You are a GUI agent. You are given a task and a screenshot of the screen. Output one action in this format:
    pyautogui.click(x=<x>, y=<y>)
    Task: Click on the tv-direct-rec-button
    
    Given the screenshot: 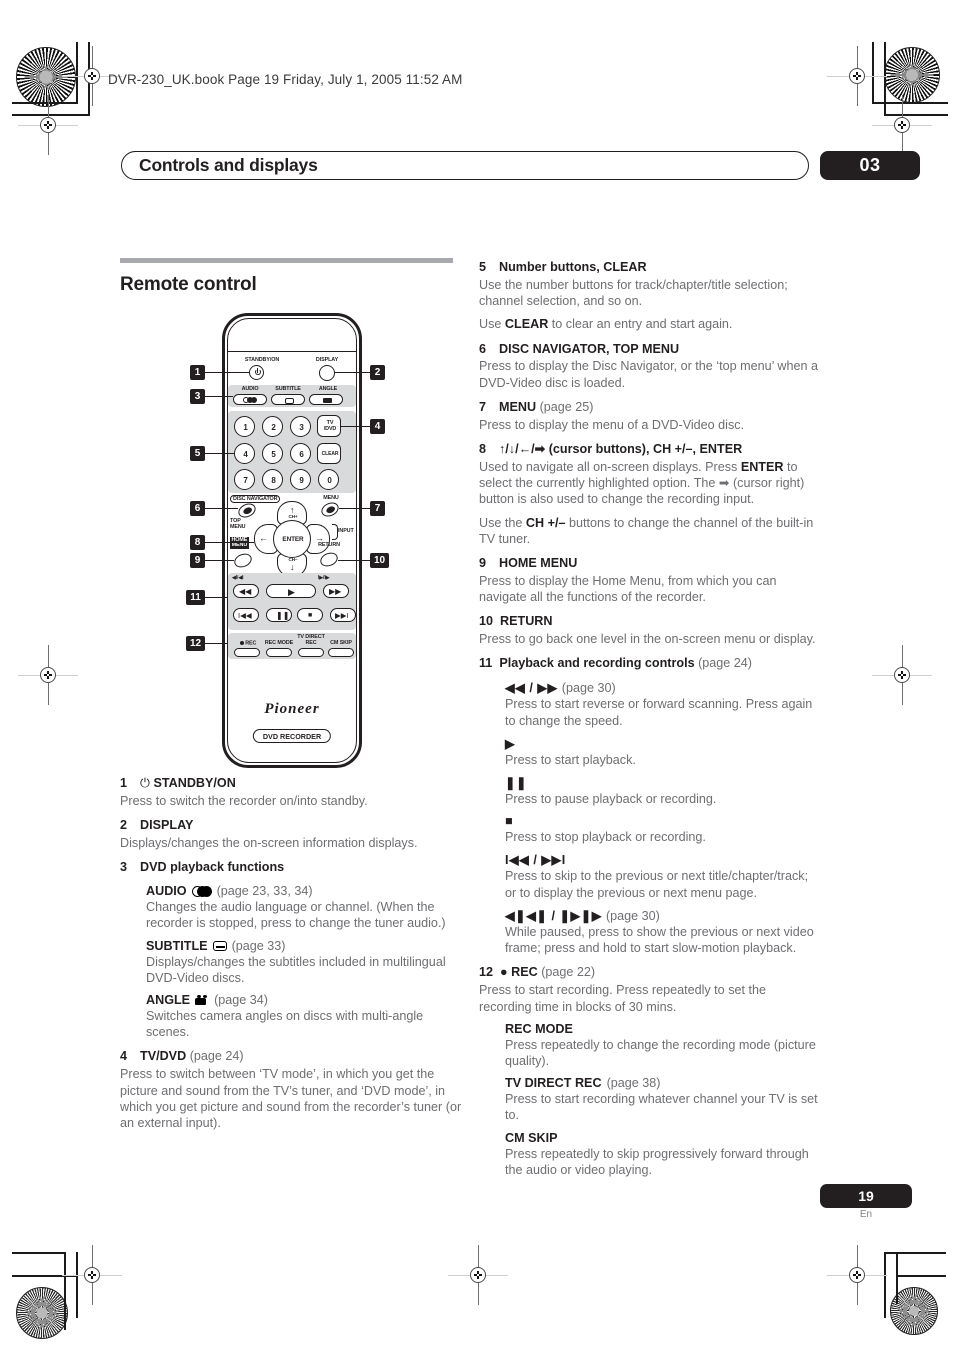 What is the action you would take?
    pyautogui.click(x=311, y=652)
    